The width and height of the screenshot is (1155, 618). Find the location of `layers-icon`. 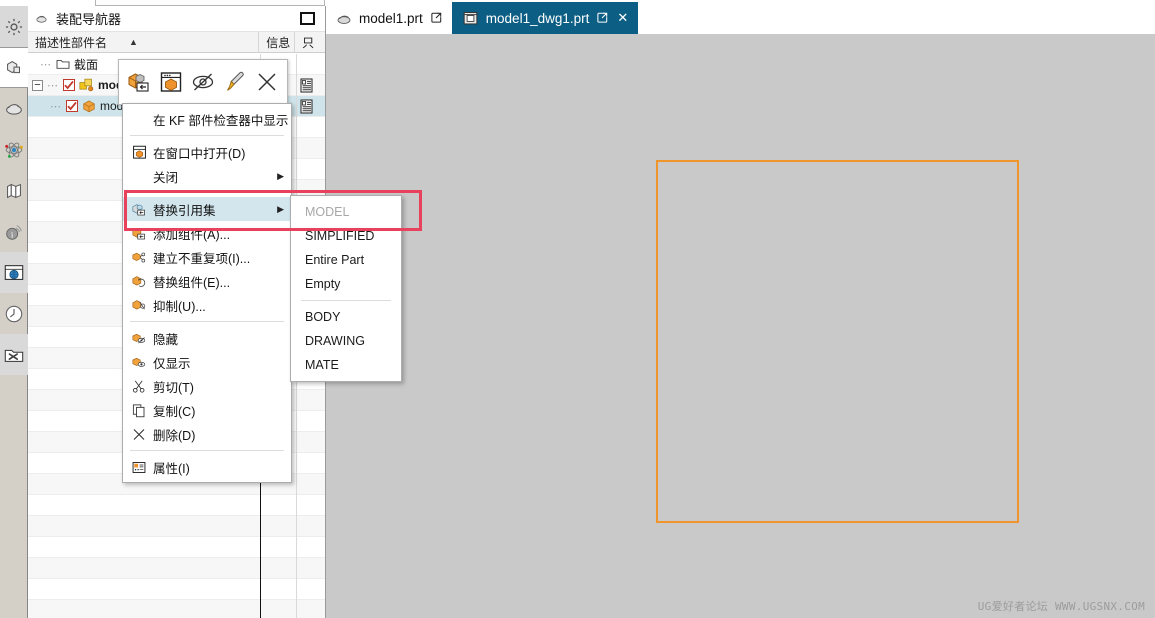

layers-icon is located at coordinates (14, 190).